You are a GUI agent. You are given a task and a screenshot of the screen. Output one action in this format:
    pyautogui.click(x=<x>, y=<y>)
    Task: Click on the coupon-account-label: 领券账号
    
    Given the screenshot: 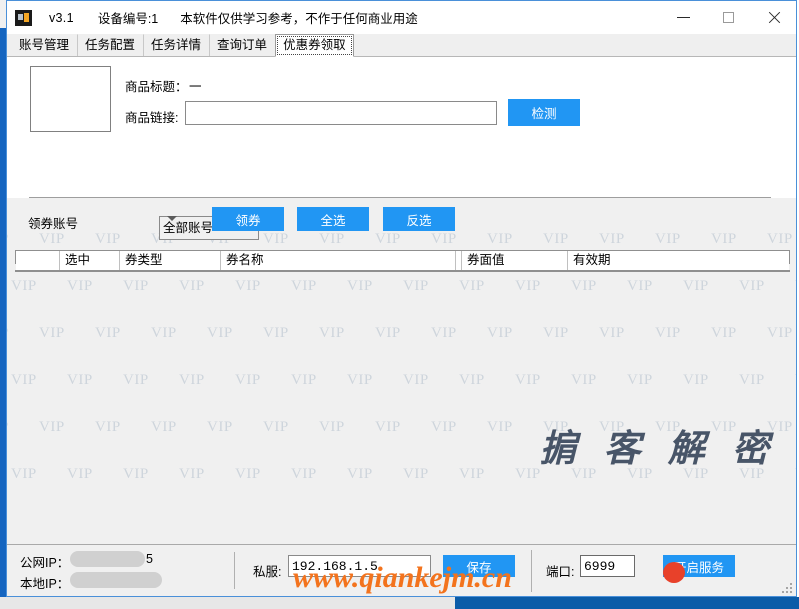 What is the action you would take?
    pyautogui.click(x=53, y=224)
    